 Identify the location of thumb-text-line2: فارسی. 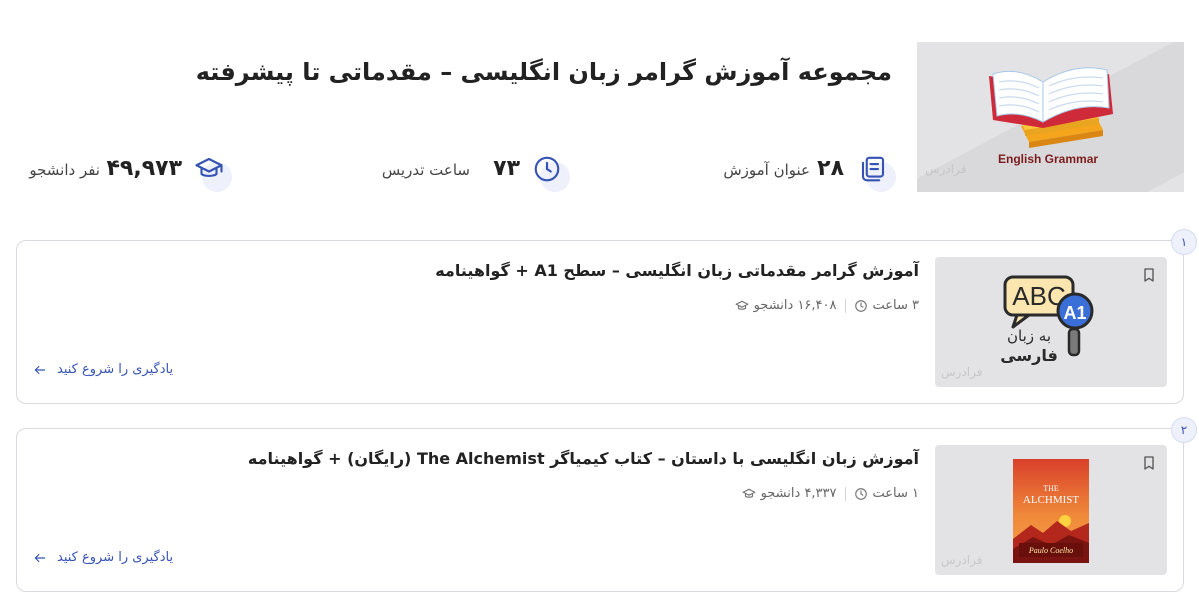
(1029, 355).